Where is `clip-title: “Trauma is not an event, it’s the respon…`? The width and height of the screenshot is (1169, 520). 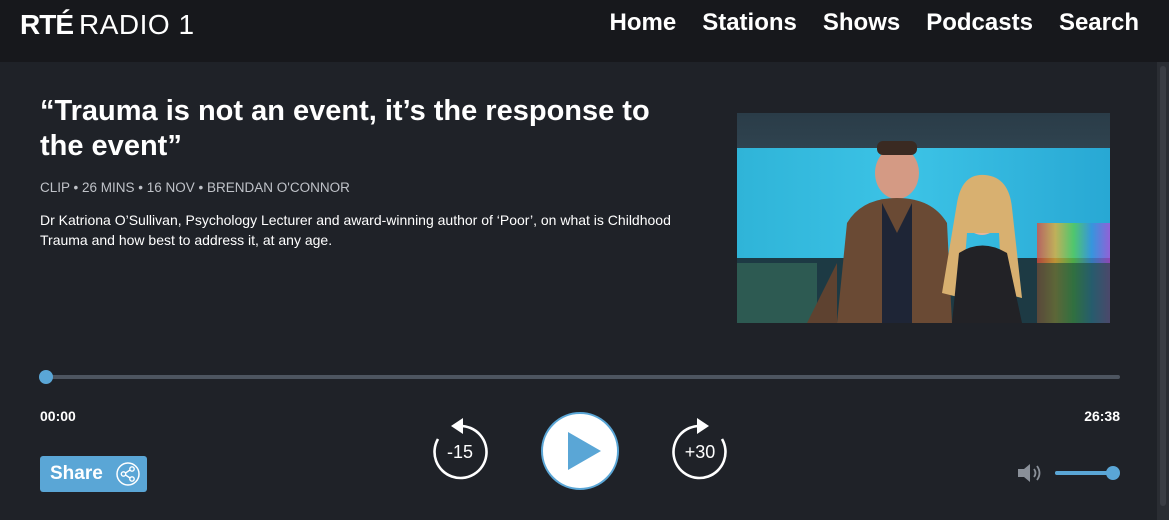 clip-title: “Trauma is not an event, it’s the respon… is located at coordinates (345, 128).